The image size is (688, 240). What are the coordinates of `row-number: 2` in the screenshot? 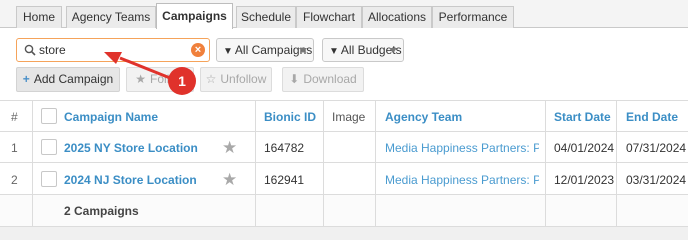 It's located at (14, 180).